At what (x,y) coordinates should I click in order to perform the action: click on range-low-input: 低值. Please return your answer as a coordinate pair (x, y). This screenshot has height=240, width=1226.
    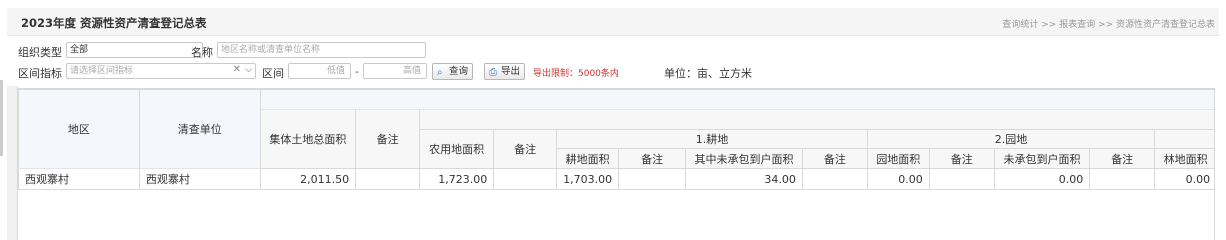
    Looking at the image, I should click on (319, 71).